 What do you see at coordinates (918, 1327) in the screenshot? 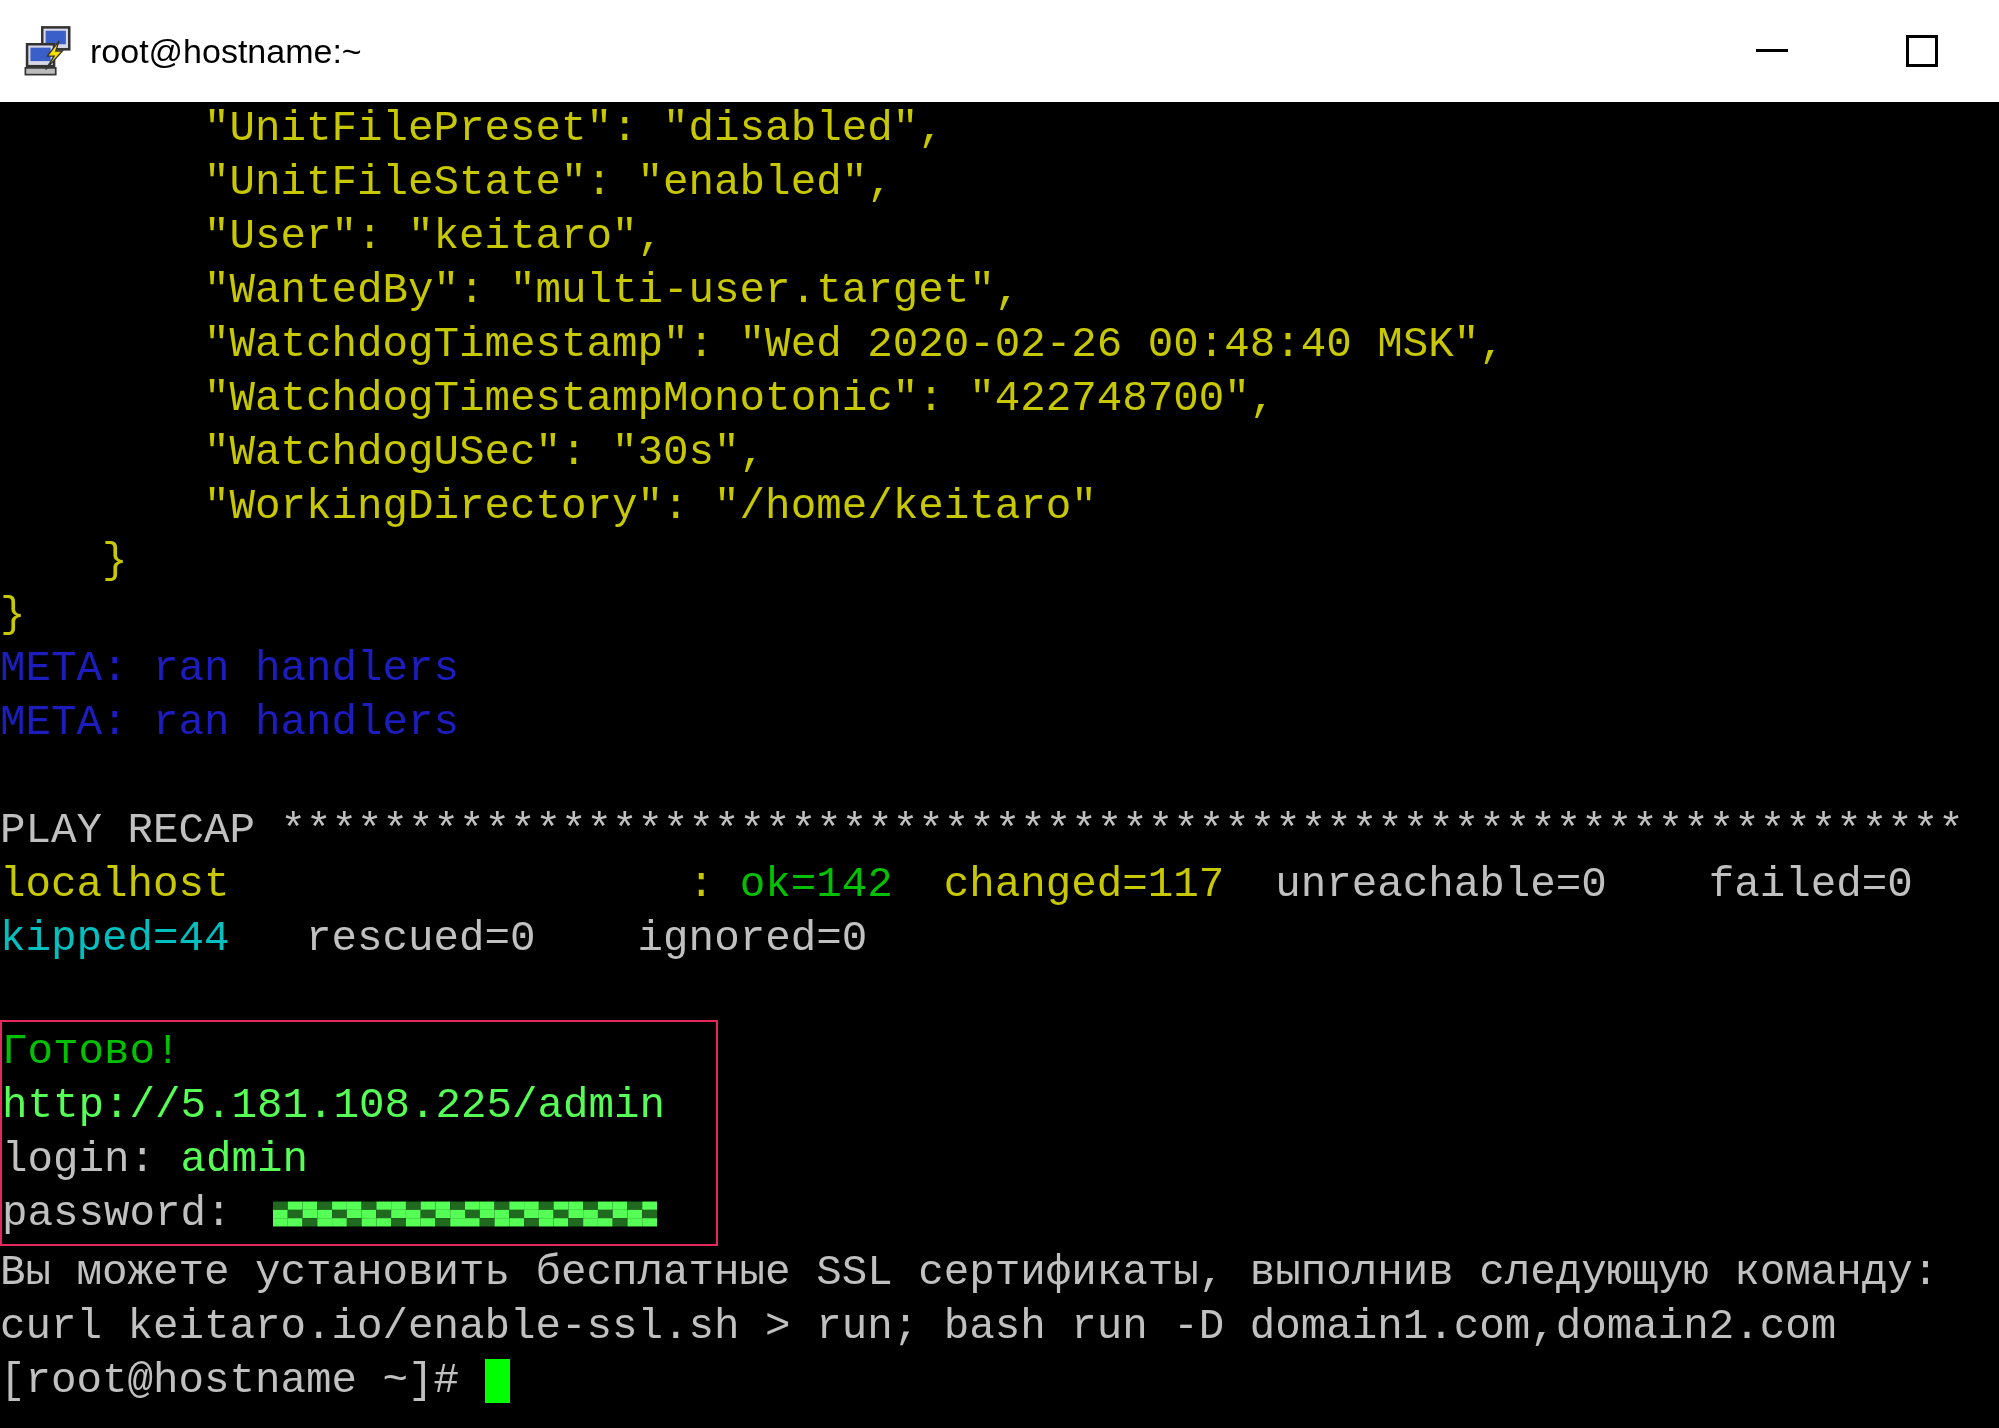
I see `terminal-text: curl keitaro.io/enable-ssl.sh > run; bash run -D domain1.com,domain2.com` at bounding box center [918, 1327].